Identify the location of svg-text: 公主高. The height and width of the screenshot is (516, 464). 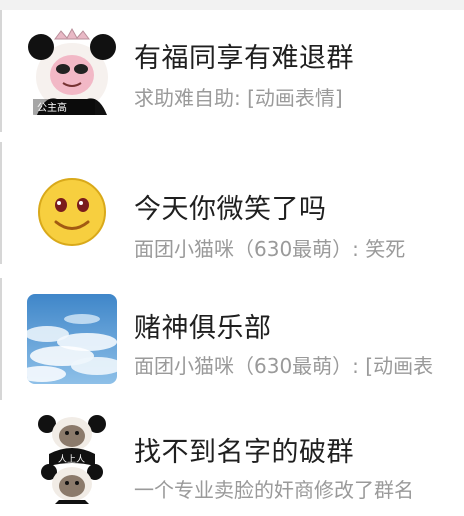
(52, 107).